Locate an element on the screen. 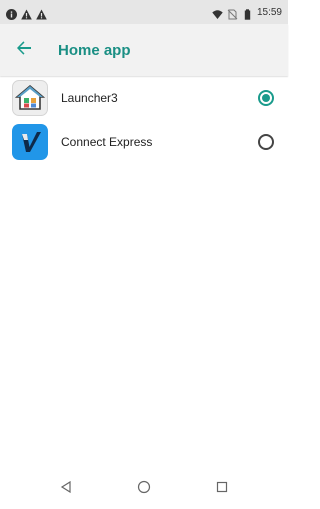 The image size is (320, 509). launcher3-house-icon is located at coordinates (30, 98).